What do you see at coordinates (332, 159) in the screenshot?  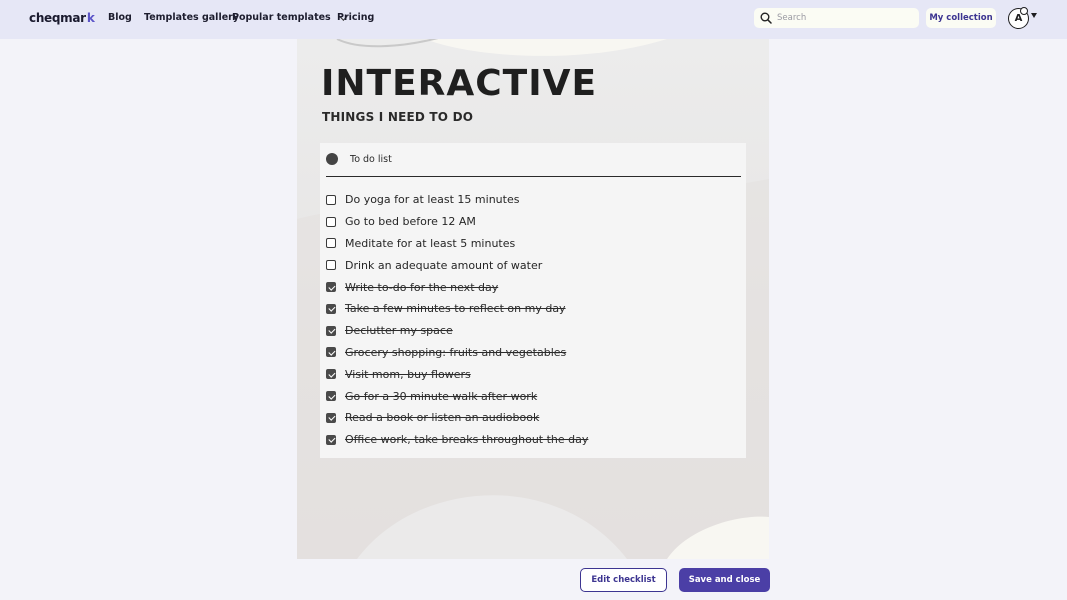 I see `list-bullet-icon` at bounding box center [332, 159].